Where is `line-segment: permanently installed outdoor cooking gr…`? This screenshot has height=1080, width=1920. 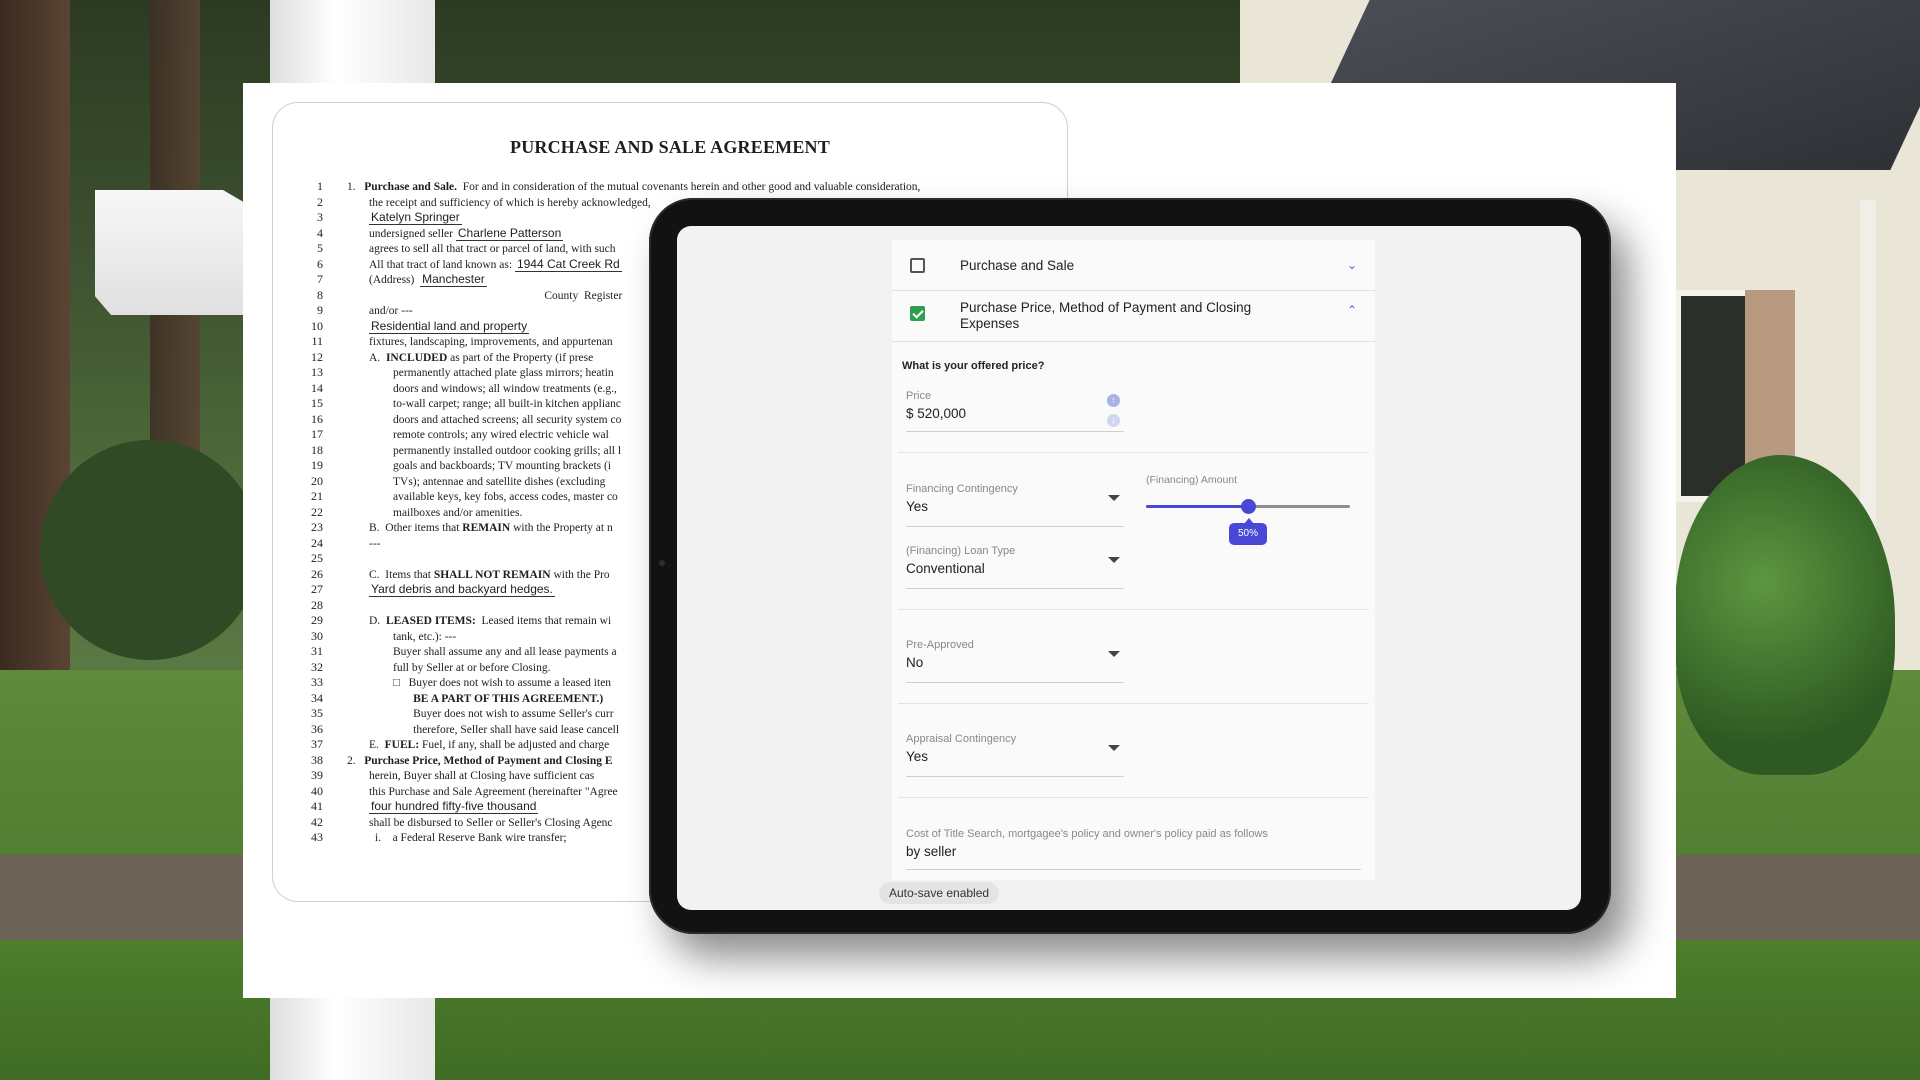 line-segment: permanently installed outdoor cooking gr… is located at coordinates (507, 450).